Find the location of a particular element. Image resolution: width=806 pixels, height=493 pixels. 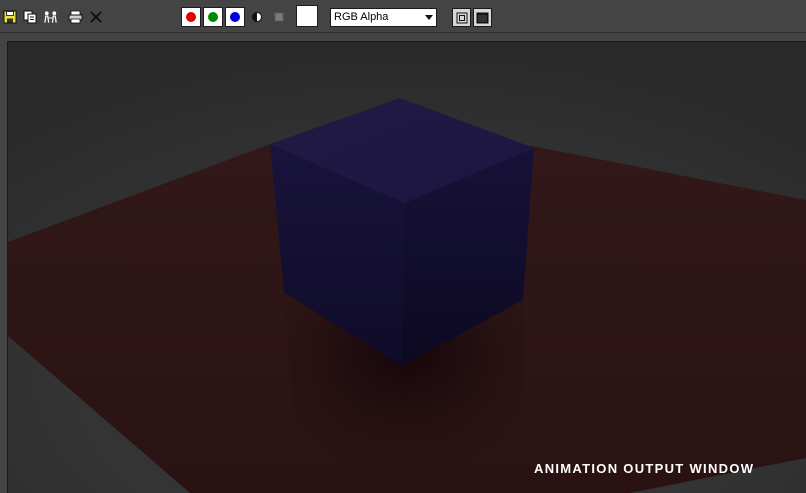

green-channel-toggle is located at coordinates (213, 17).